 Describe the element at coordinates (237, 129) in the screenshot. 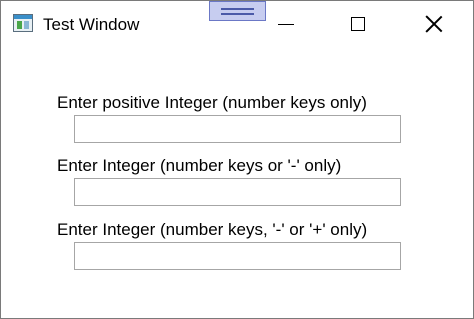

I see `positive-integer-input` at that location.